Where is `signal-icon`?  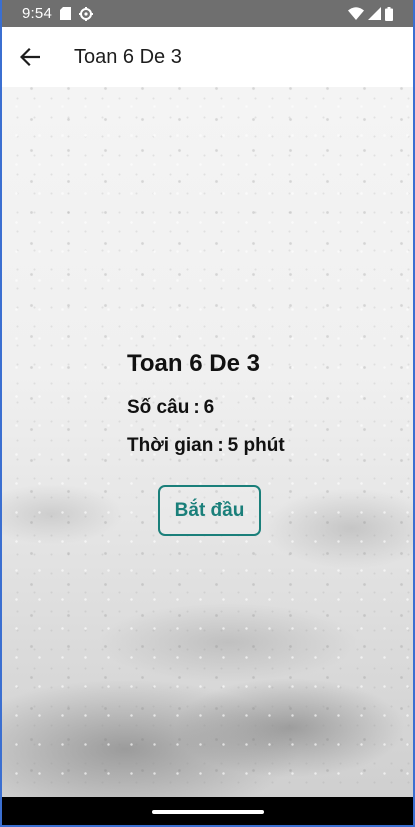
signal-icon is located at coordinates (374, 13).